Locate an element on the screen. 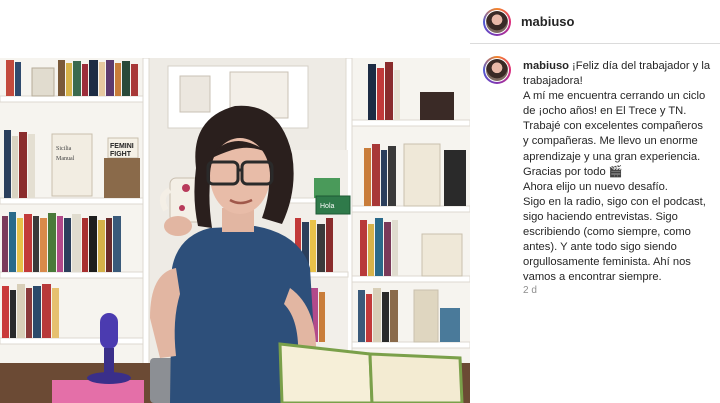  clapperboard-icon: 🎬 is located at coordinates (615, 171).